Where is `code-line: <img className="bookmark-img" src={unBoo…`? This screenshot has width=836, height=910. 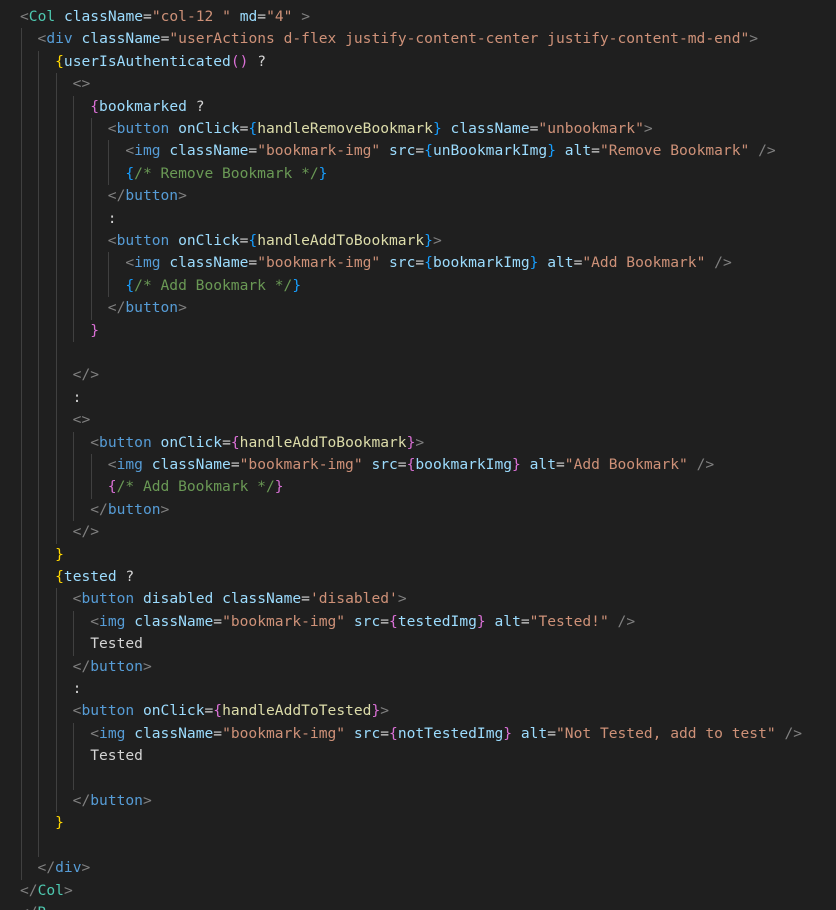
code-line: <img className="bookmark-img" src={unBoo… is located at coordinates (450, 151).